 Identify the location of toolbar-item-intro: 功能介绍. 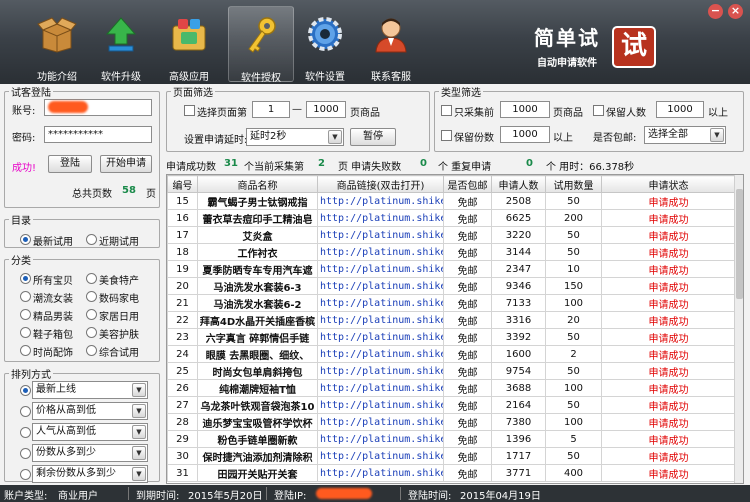
(57, 44).